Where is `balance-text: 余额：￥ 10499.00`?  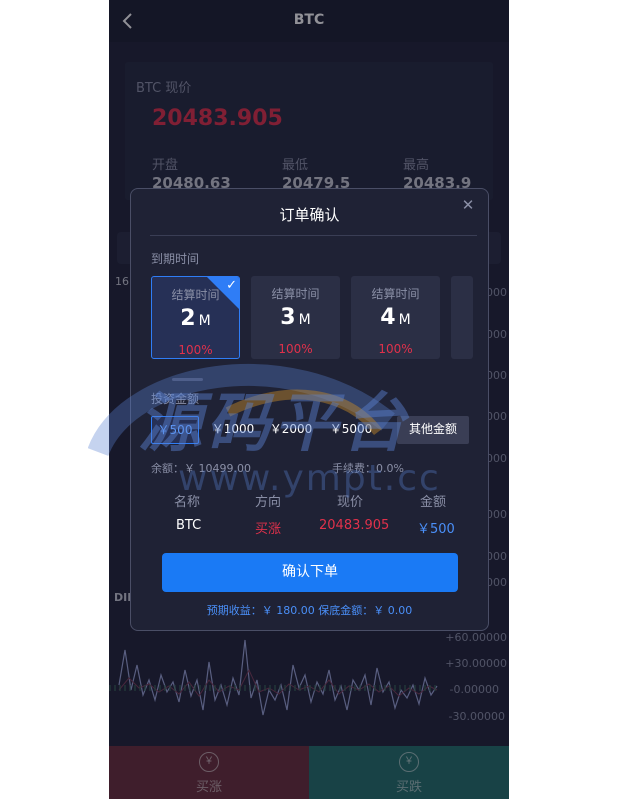 balance-text: 余额：￥ 10499.00 is located at coordinates (201, 468).